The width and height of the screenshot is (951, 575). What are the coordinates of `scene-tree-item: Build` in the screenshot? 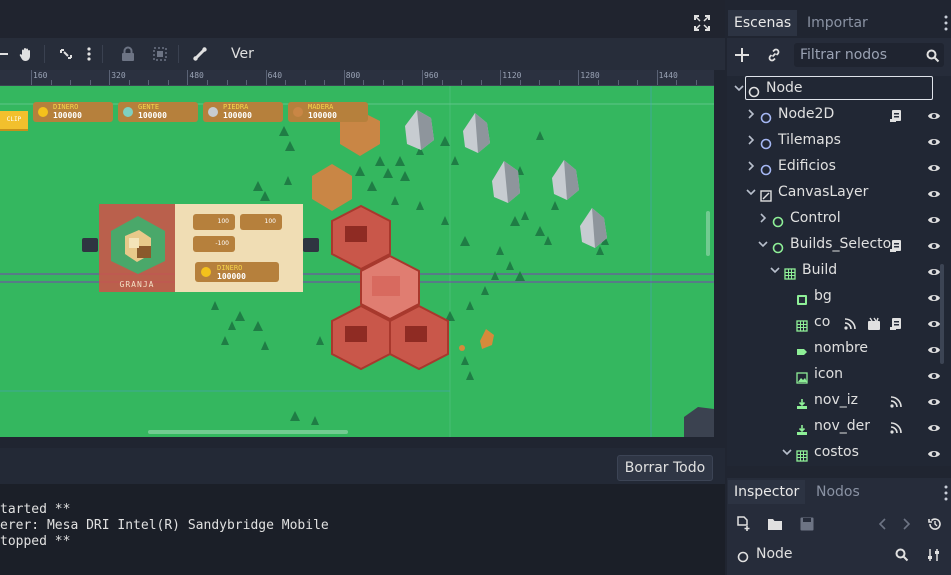 It's located at (833, 270).